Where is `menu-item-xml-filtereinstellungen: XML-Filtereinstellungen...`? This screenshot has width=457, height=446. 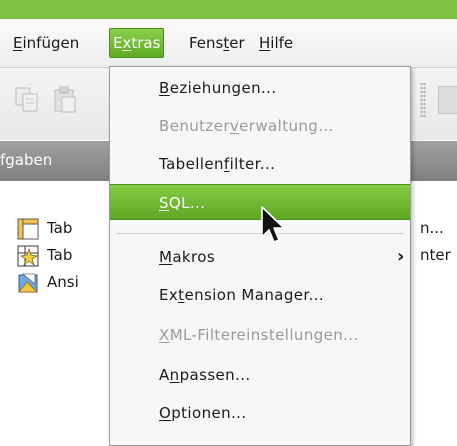 menu-item-xml-filtereinstellungen: XML-Filtereinstellungen... is located at coordinates (259, 335).